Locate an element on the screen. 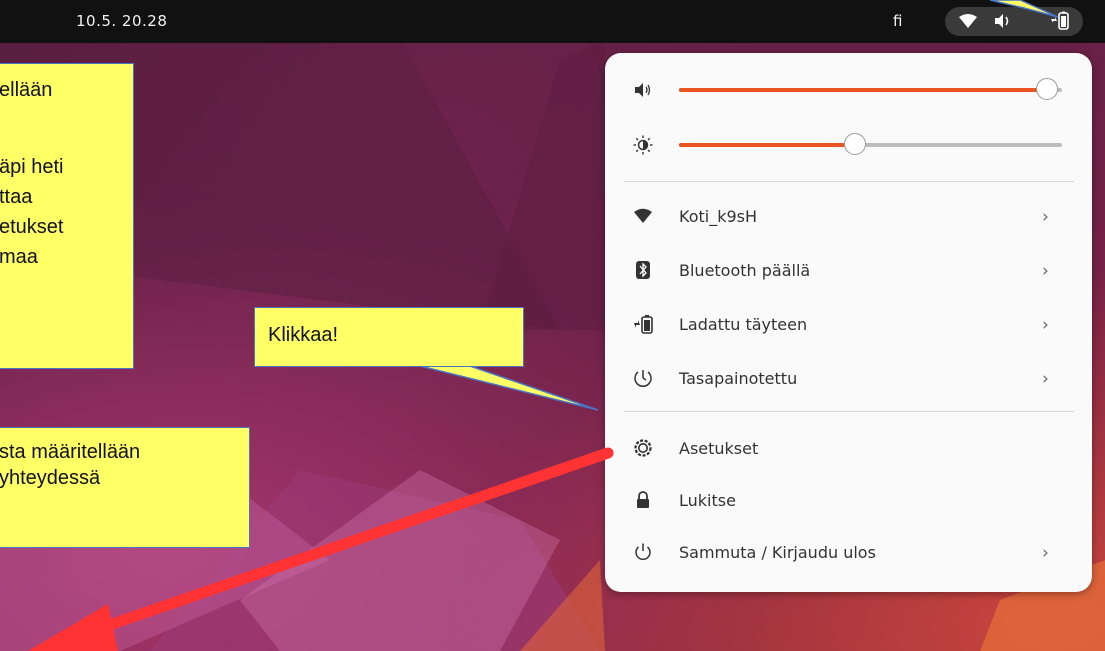 Image resolution: width=1105 pixels, height=651 pixels. brightness-icon is located at coordinates (643, 145).